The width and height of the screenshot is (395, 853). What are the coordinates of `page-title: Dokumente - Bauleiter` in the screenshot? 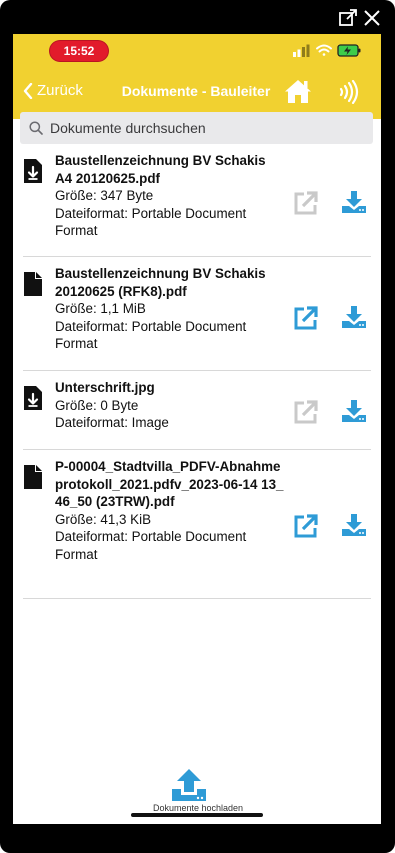 It's located at (196, 91).